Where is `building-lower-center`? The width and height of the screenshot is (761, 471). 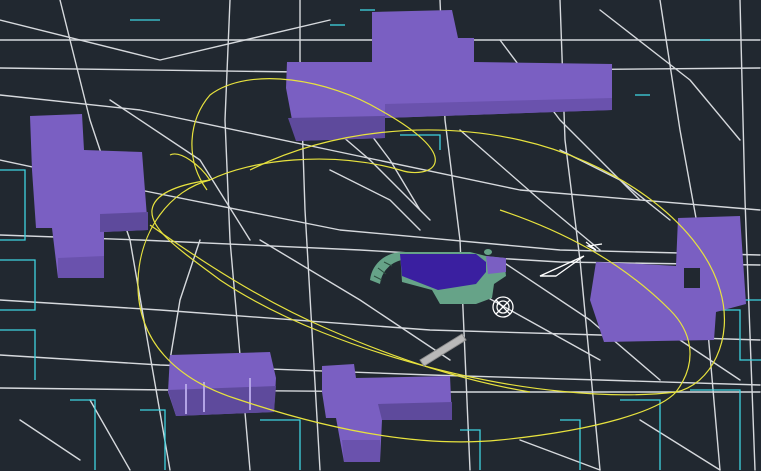
building-lower-center is located at coordinates (387, 413).